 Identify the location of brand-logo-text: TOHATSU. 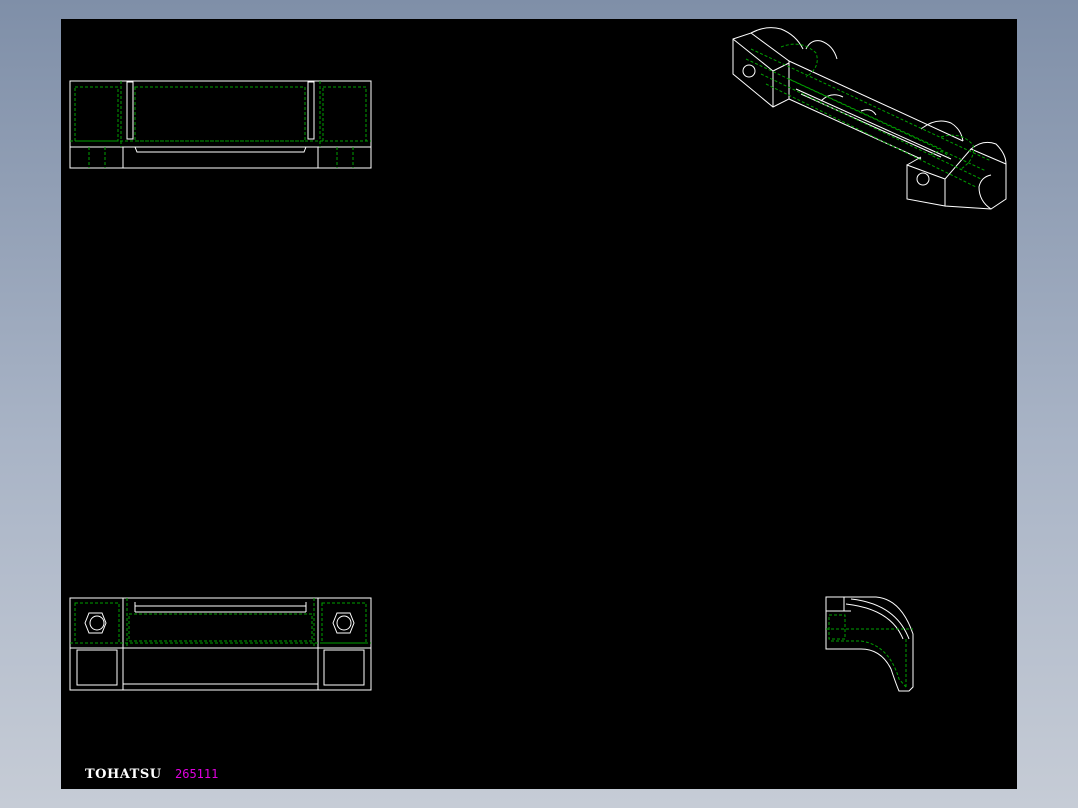
(123, 774).